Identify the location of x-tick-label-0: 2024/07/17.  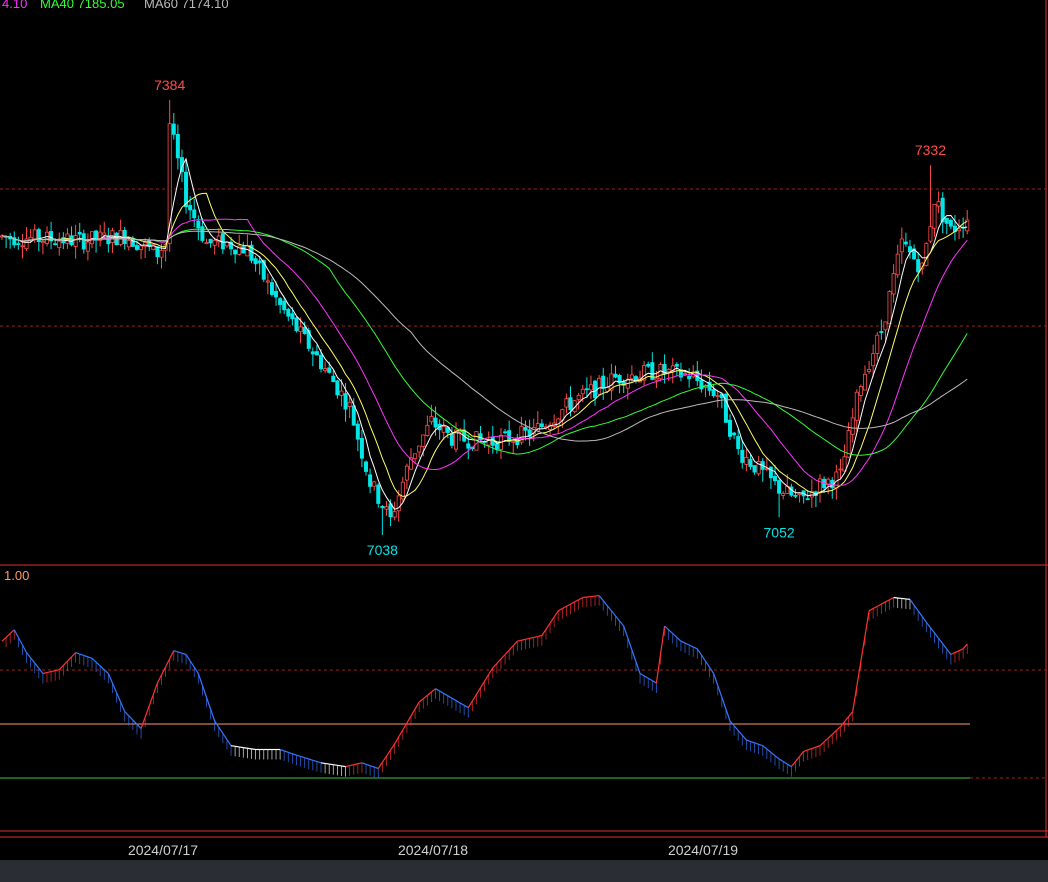
(163, 850).